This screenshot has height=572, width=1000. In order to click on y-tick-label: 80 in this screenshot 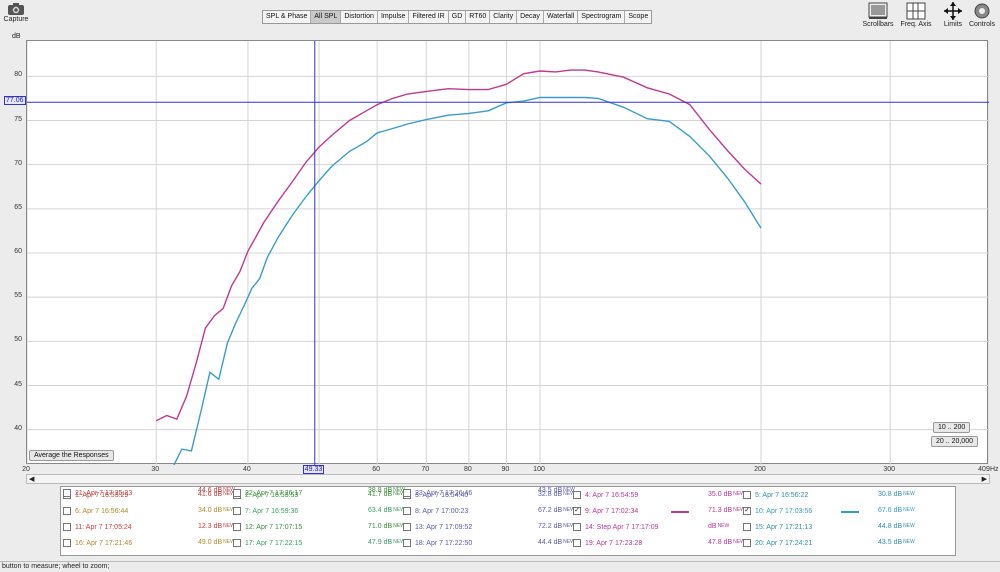, I will do `click(18, 75)`.